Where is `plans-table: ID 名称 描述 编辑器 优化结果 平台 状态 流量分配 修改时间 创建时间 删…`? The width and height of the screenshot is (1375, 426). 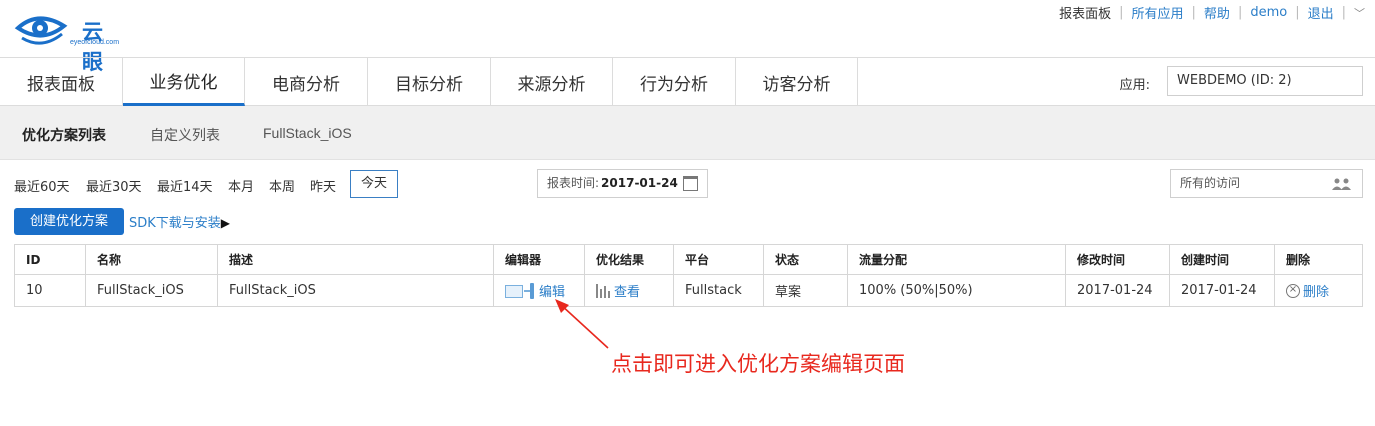 plans-table: ID 名称 描述 编辑器 优化结果 平台 状态 流量分配 修改时间 创建时间 删… is located at coordinates (688, 275).